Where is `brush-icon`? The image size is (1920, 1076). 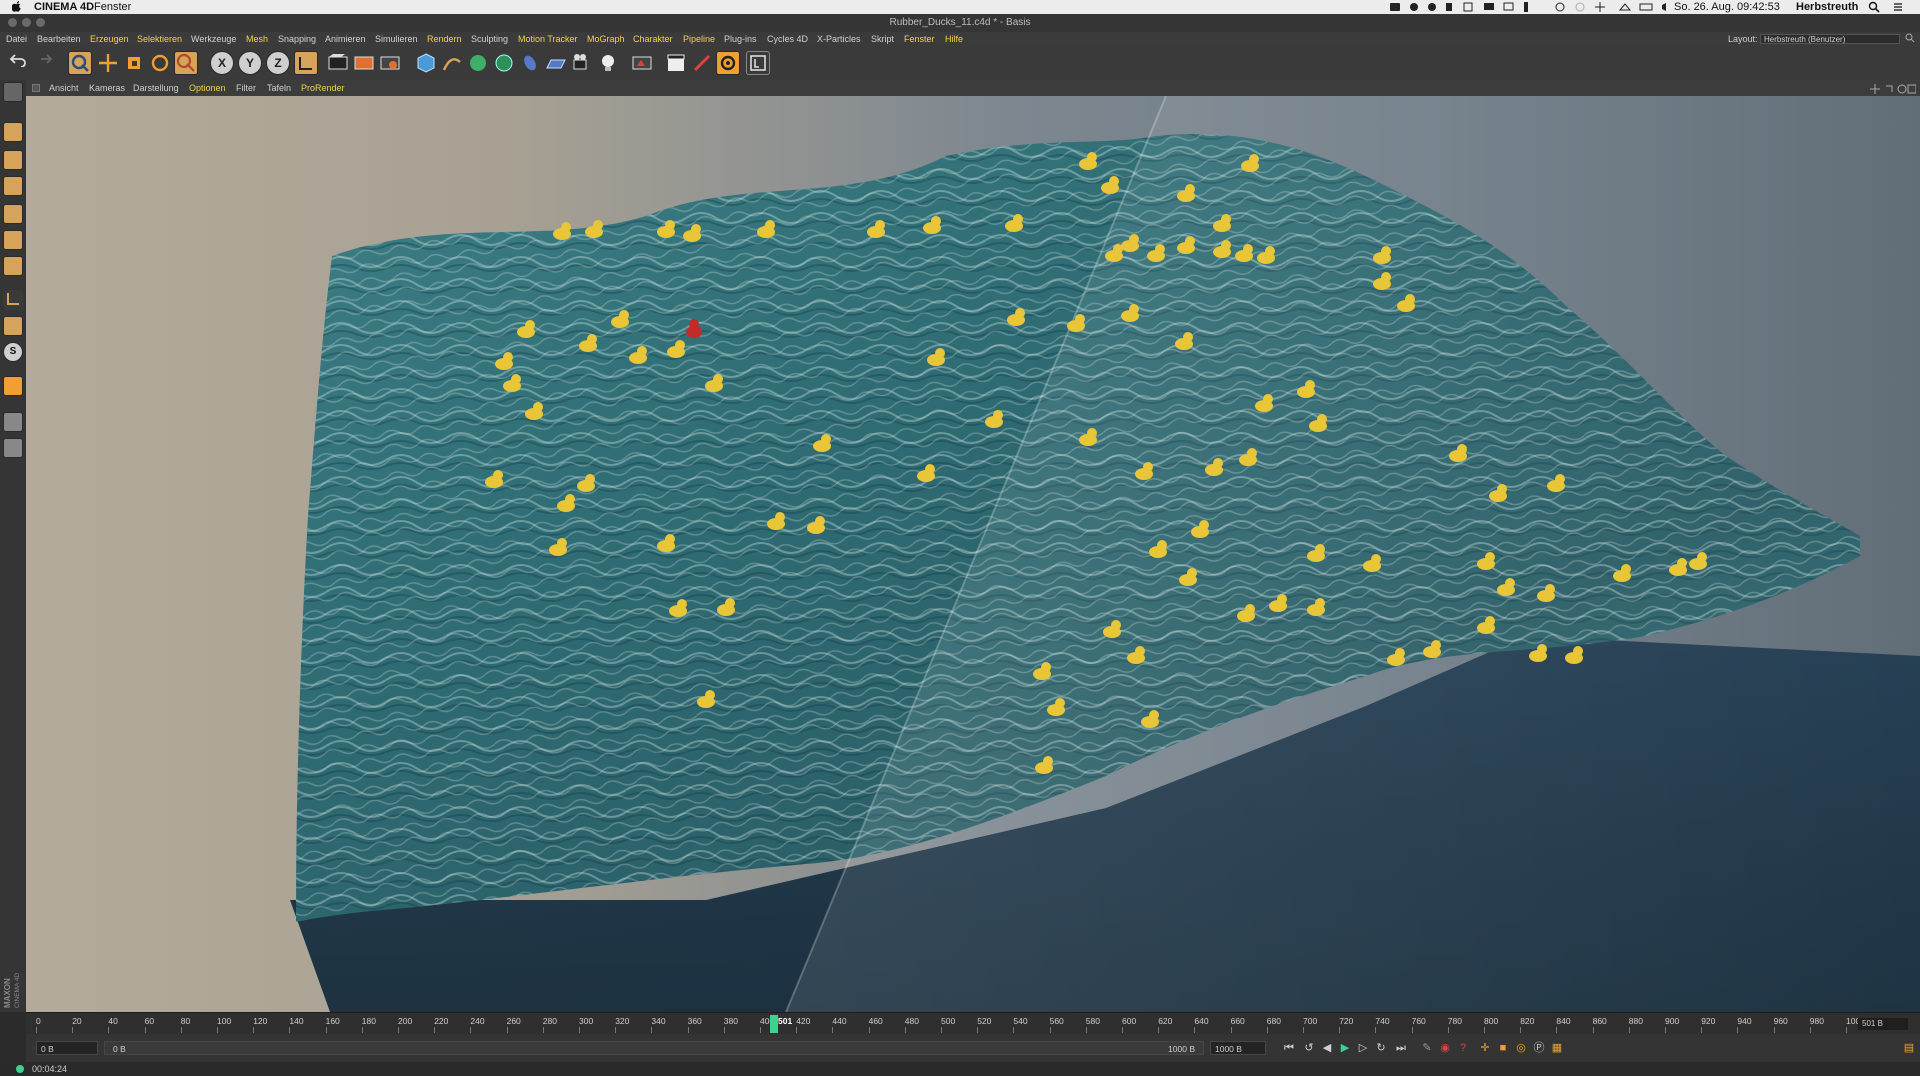
brush-icon is located at coordinates (702, 63).